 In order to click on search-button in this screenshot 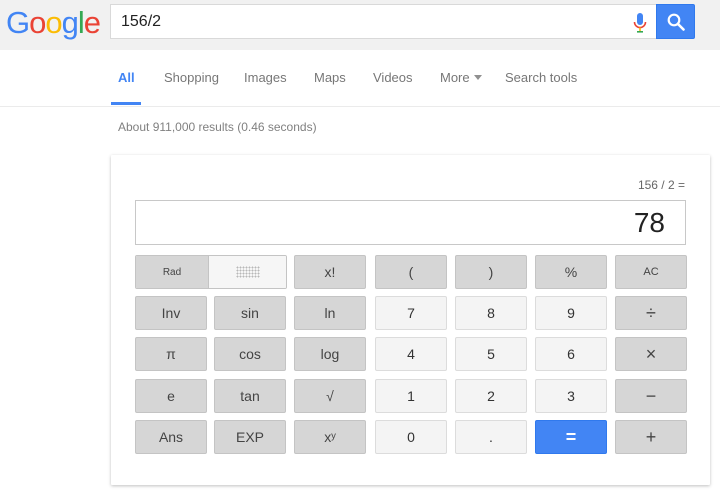, I will do `click(675, 21)`.